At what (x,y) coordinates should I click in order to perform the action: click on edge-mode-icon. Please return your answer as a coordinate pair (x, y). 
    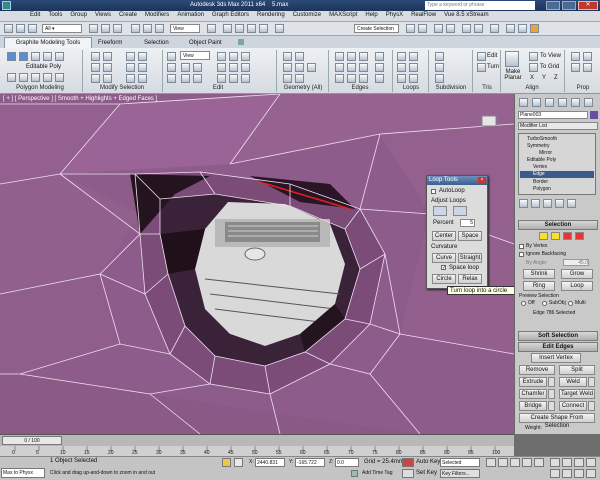
    Looking at the image, I should click on (23, 56).